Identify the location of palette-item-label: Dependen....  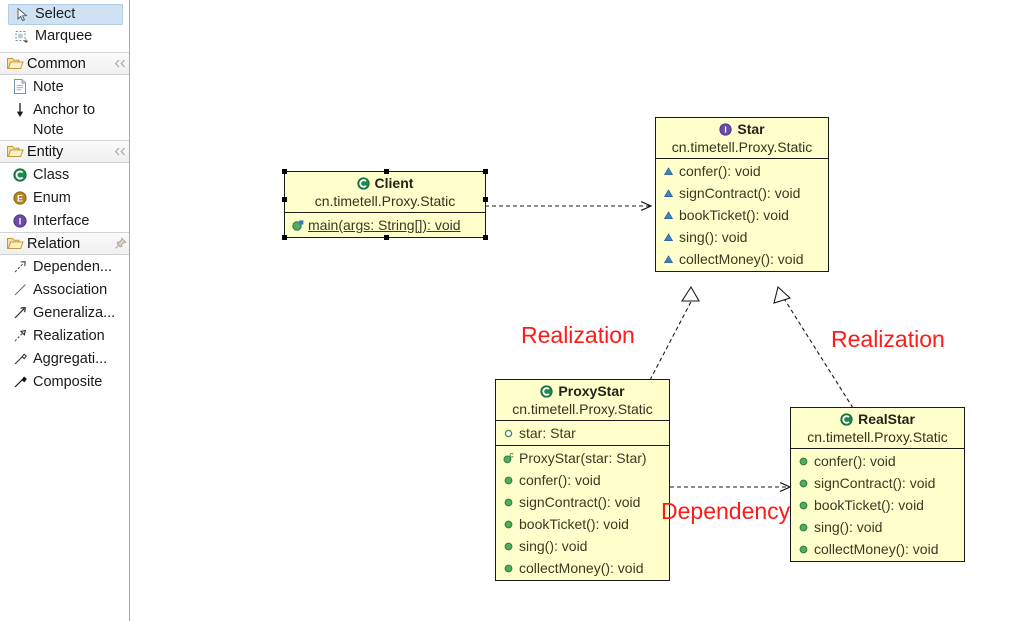
(73, 266).